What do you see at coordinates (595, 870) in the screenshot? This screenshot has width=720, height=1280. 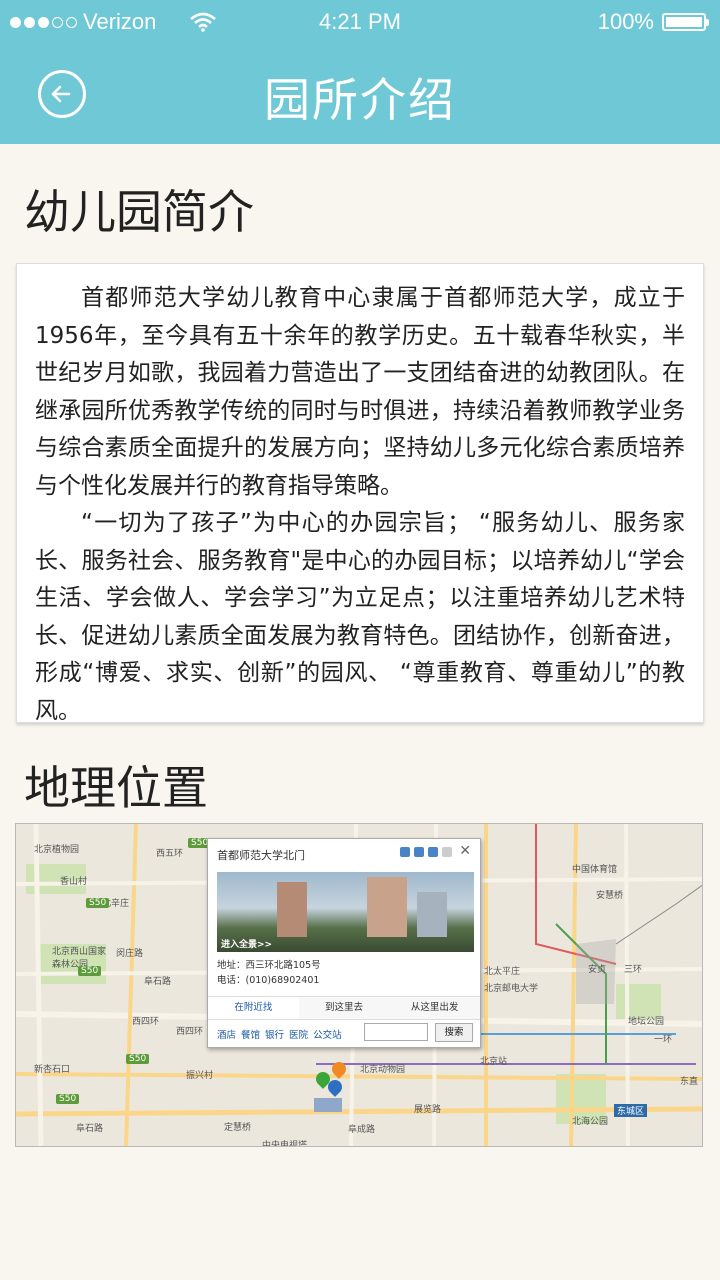 I see `map-label: 中国体育馆` at bounding box center [595, 870].